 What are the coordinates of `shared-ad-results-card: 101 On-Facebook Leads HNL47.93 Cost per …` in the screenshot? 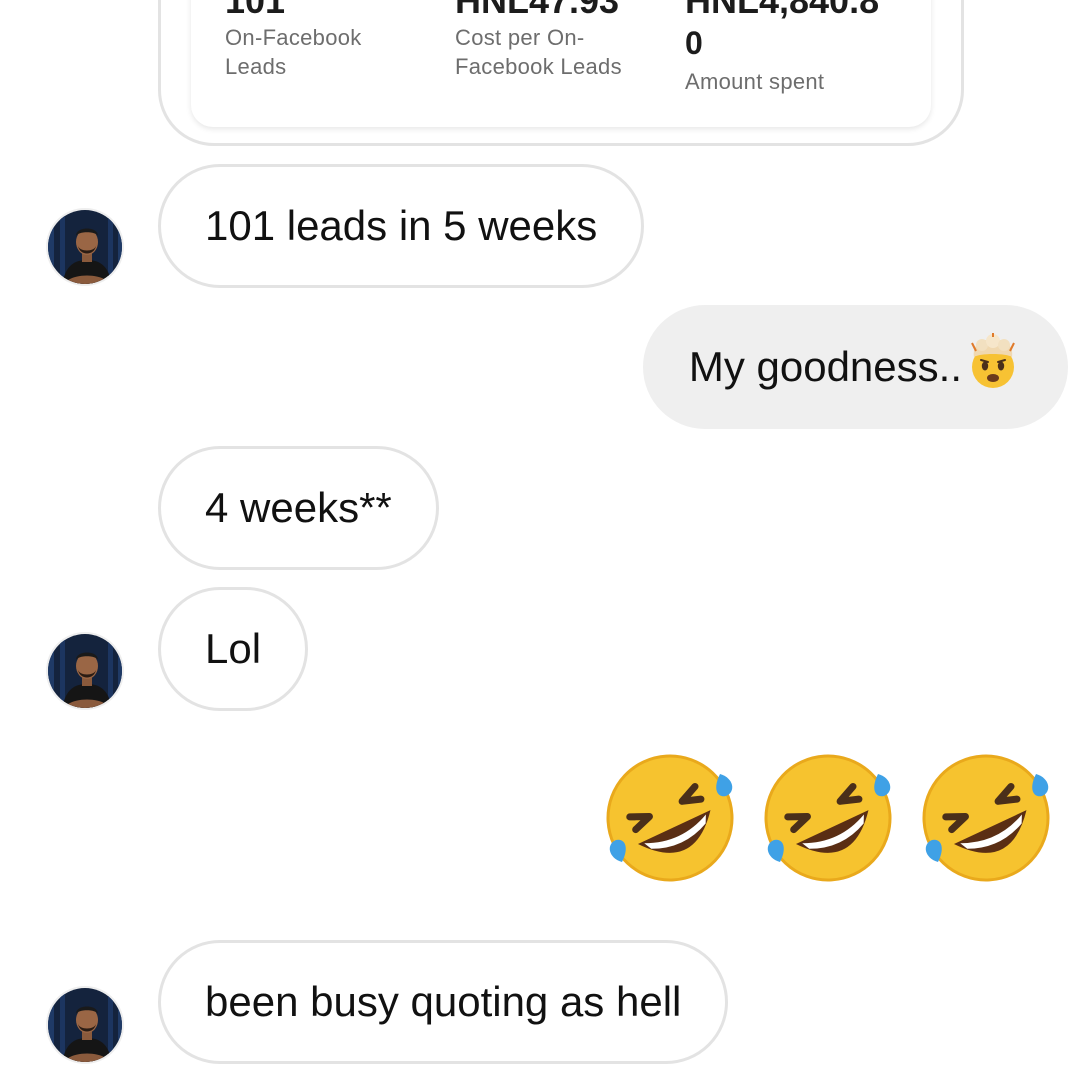 It's located at (561, 73).